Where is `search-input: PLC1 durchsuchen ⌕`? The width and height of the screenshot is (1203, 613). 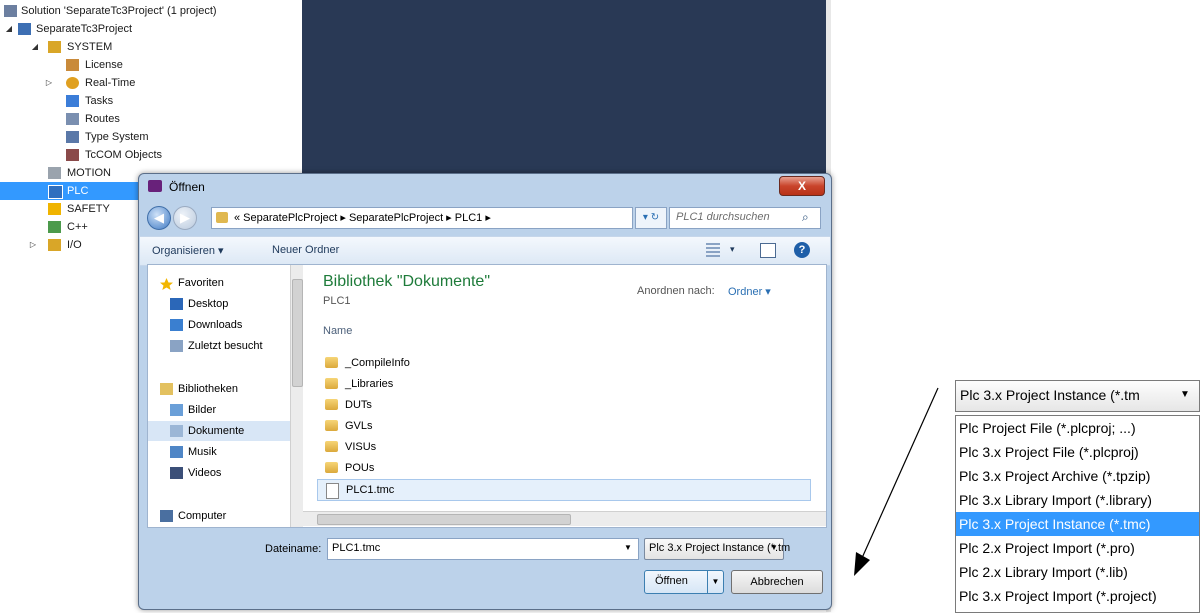
search-input: PLC1 durchsuchen ⌕ is located at coordinates (745, 218).